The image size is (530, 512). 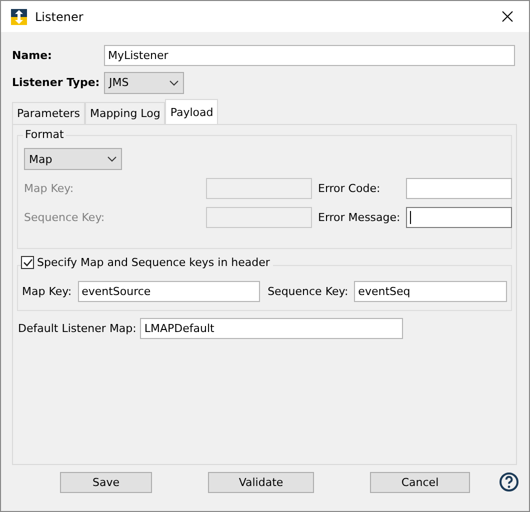 I want to click on listener-type-dropdown: JMS, so click(x=144, y=83).